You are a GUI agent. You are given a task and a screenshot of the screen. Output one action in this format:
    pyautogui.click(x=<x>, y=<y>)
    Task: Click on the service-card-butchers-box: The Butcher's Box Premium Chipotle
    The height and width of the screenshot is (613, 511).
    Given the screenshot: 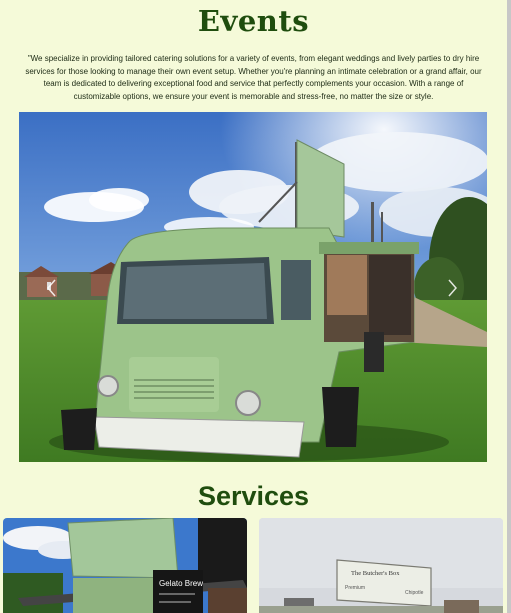 What is the action you would take?
    pyautogui.click(x=381, y=565)
    